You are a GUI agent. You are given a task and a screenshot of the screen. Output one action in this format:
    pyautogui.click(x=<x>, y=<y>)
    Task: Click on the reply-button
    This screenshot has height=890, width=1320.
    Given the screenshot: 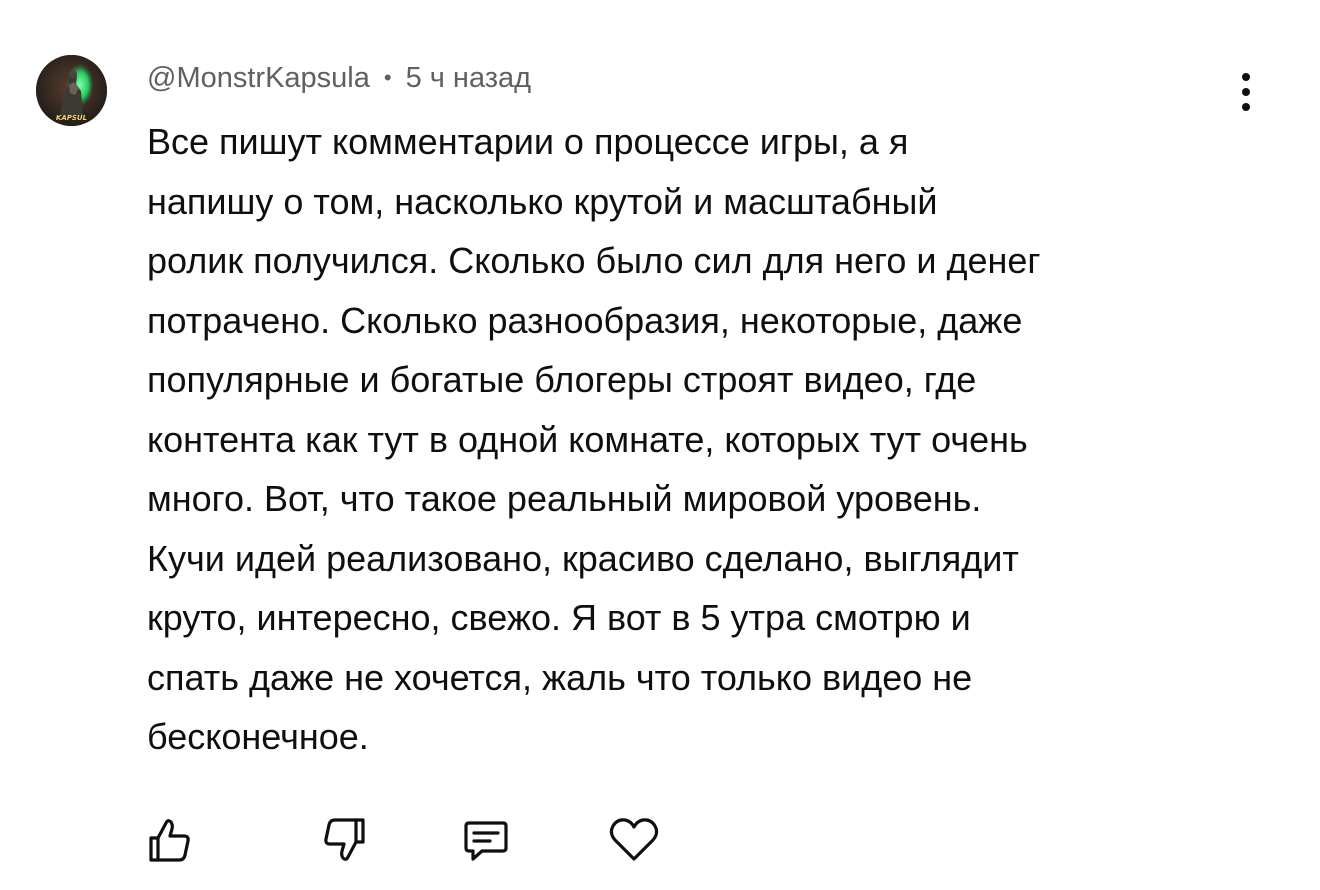 What is the action you would take?
    pyautogui.click(x=486, y=840)
    